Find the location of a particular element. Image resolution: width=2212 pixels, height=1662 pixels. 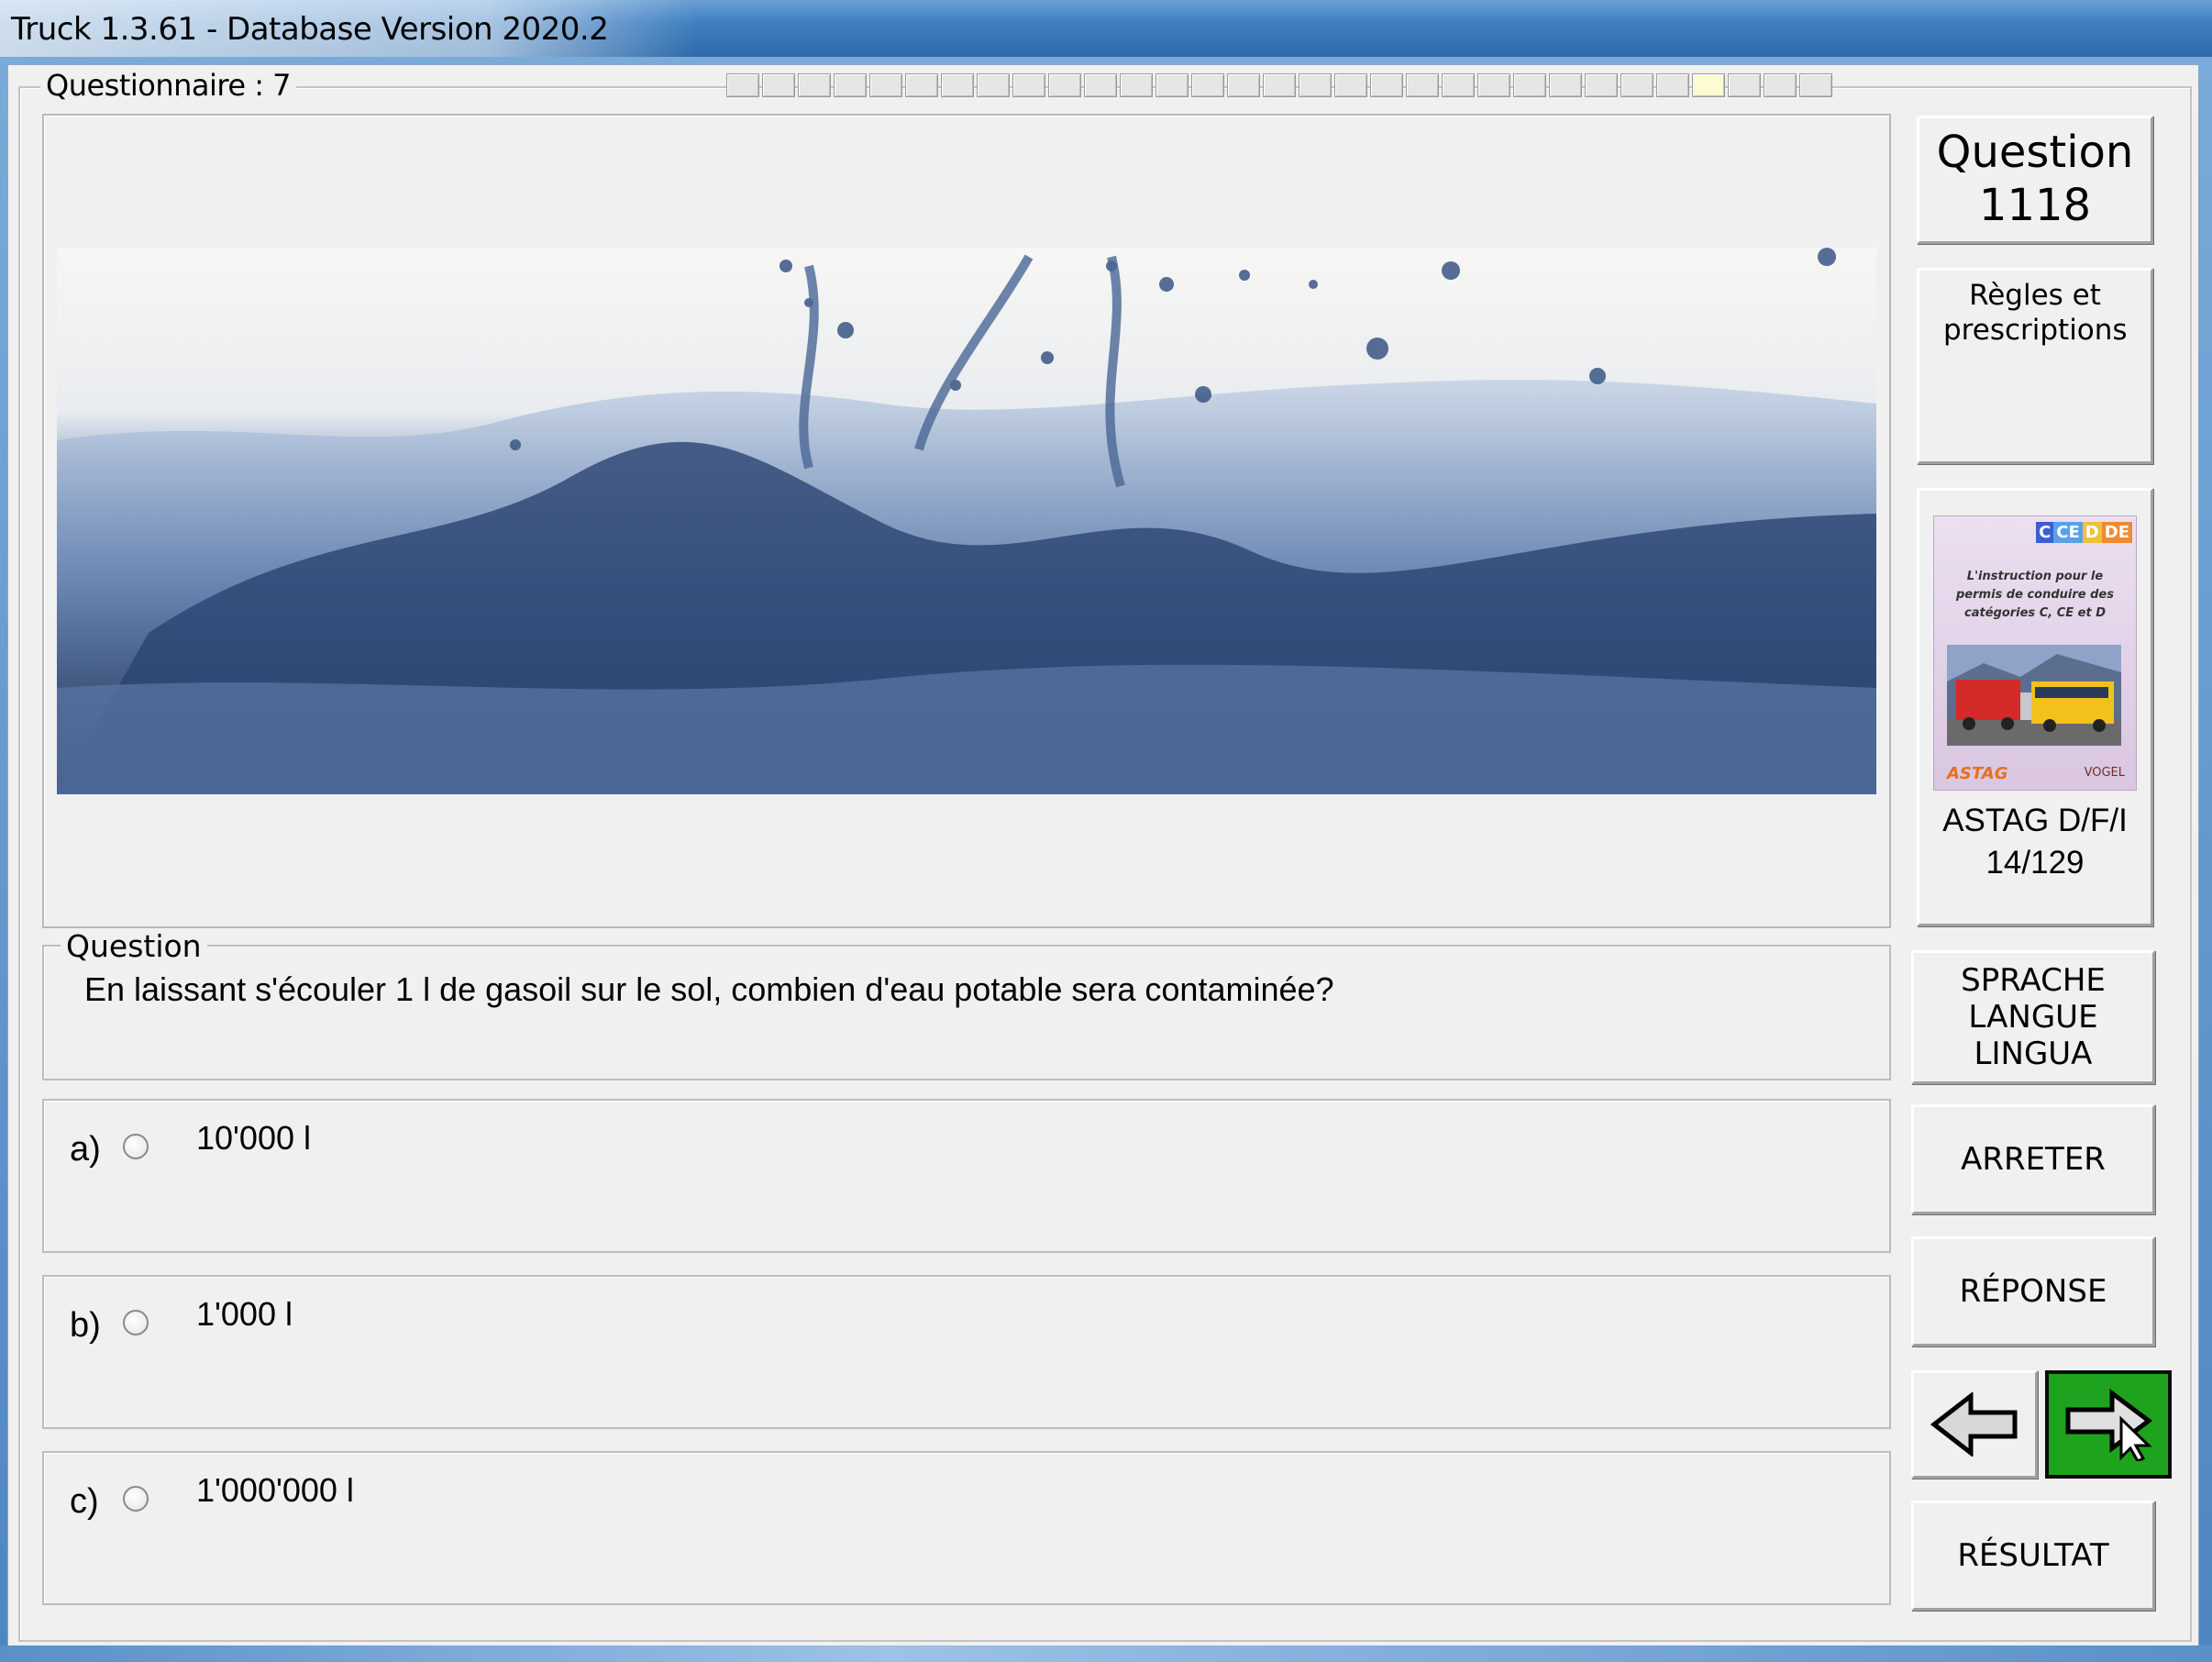

answer-c-radio is located at coordinates (136, 1499).